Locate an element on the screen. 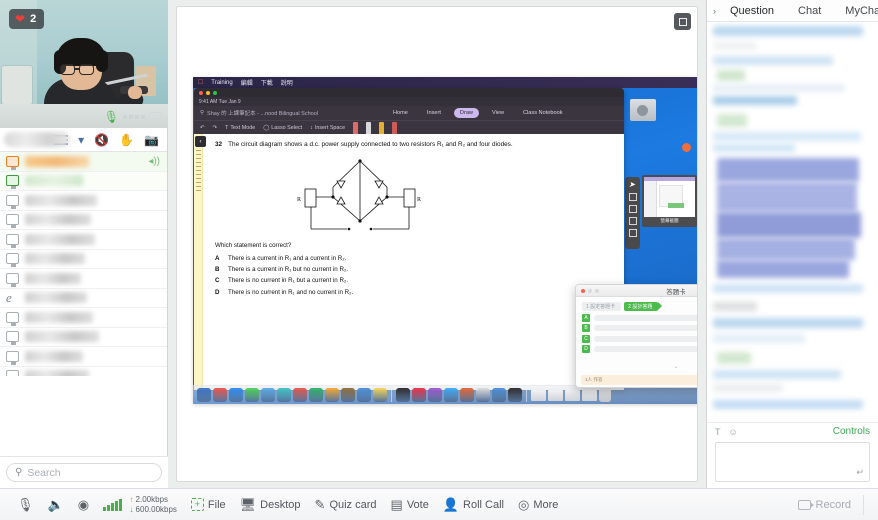  minimize-icon is located at coordinates (208, 92).